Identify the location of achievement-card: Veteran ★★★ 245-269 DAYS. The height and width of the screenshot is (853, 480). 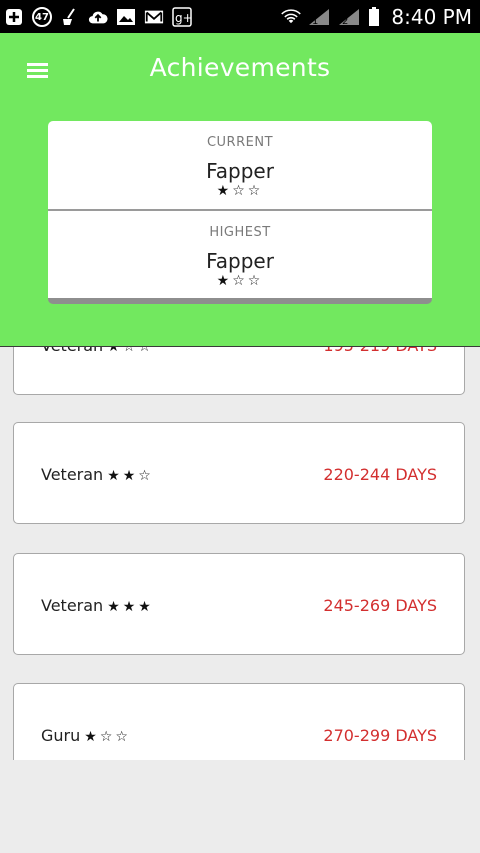
(239, 604).